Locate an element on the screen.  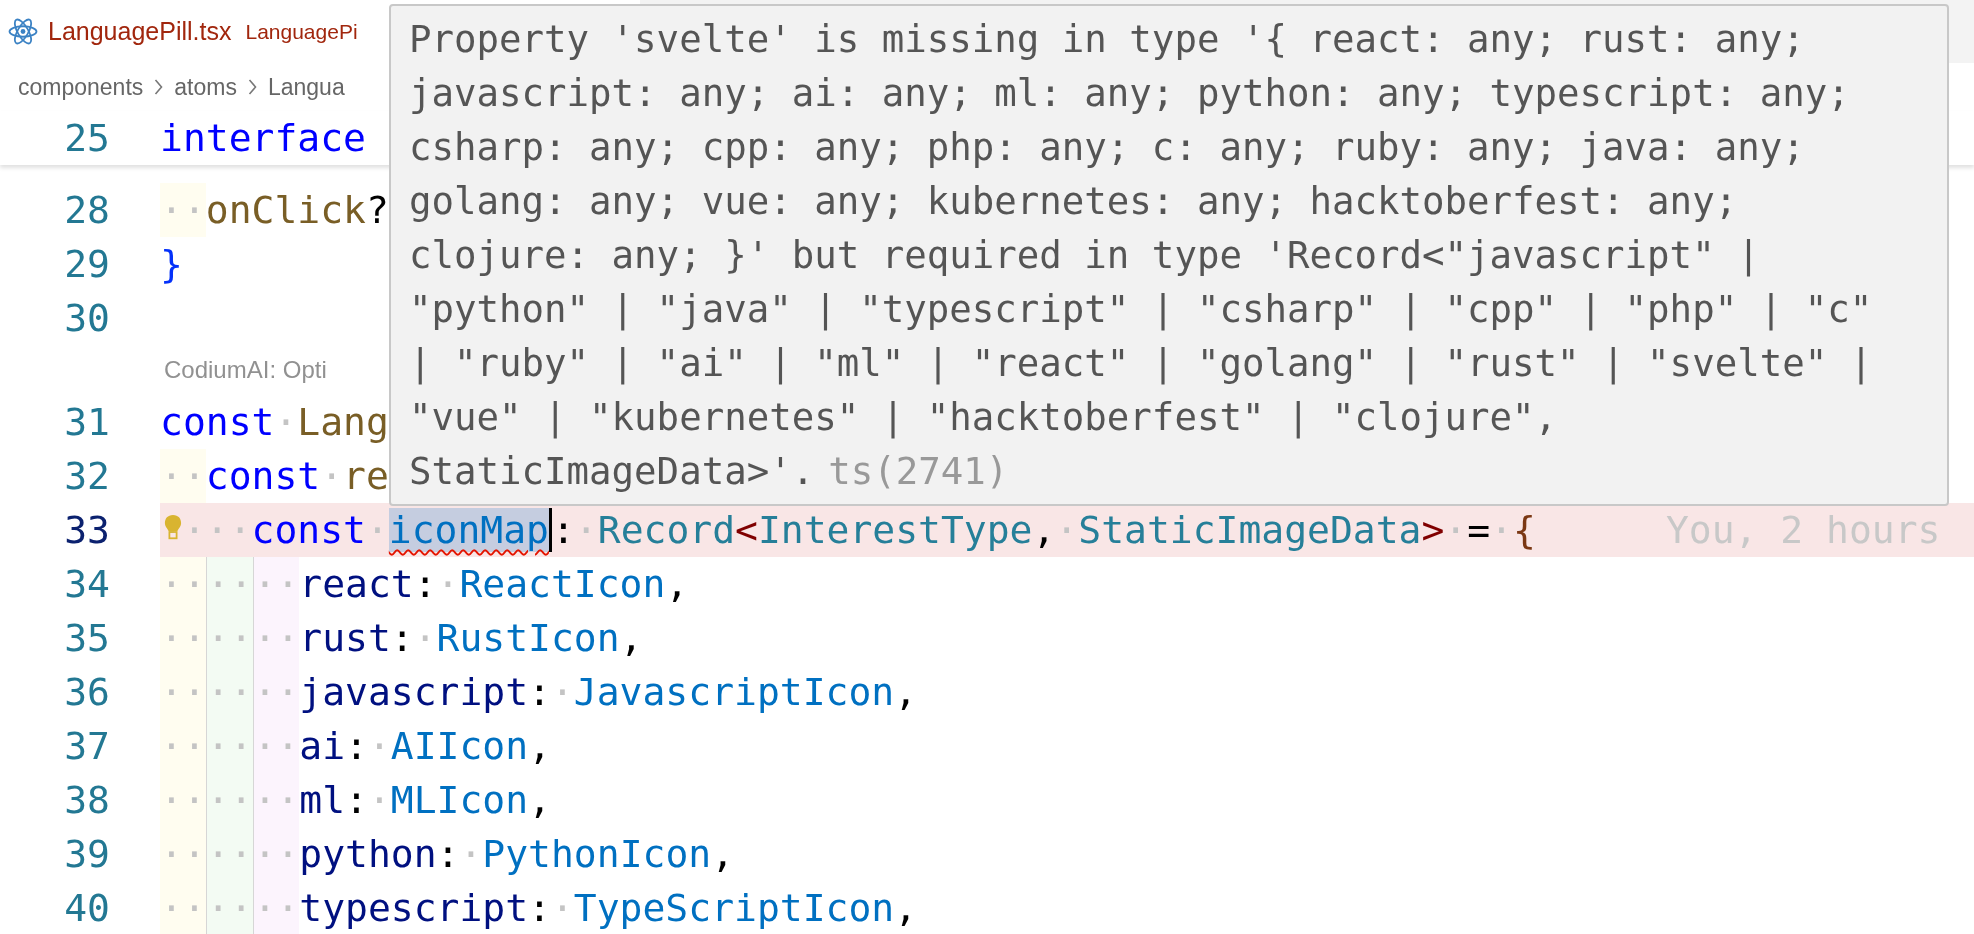
line-number: 32 is located at coordinates (86, 476).